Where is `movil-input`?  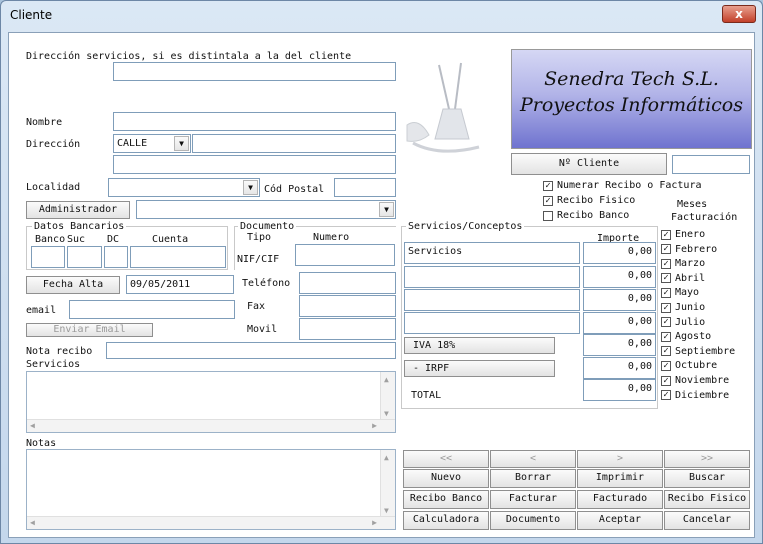
movil-input is located at coordinates (347, 329).